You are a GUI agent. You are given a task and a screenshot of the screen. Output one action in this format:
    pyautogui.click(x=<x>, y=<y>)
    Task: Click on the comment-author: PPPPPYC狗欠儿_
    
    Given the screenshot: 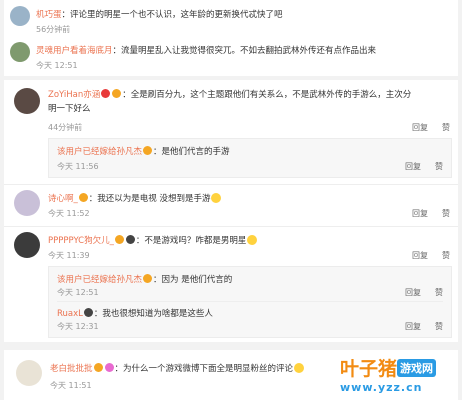 What is the action you would take?
    pyautogui.click(x=81, y=241)
    